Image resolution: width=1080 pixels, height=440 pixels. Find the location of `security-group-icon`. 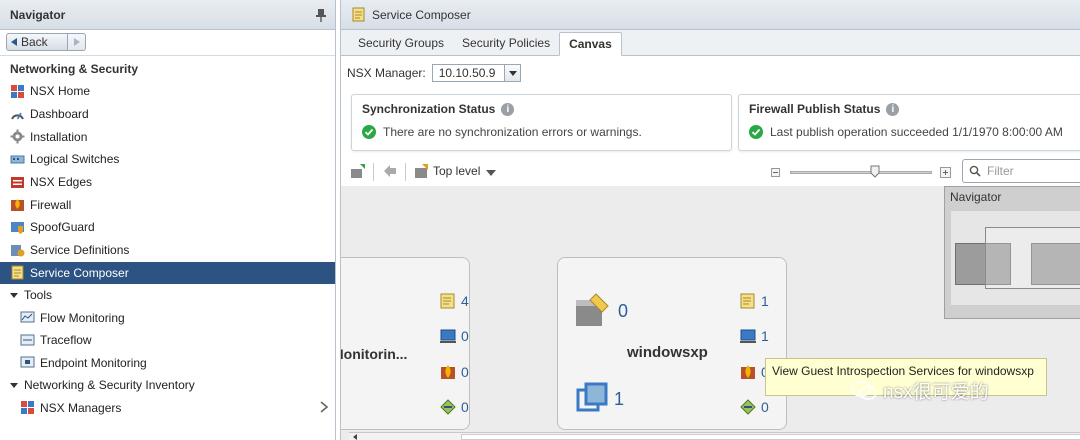

security-group-icon is located at coordinates (592, 309).